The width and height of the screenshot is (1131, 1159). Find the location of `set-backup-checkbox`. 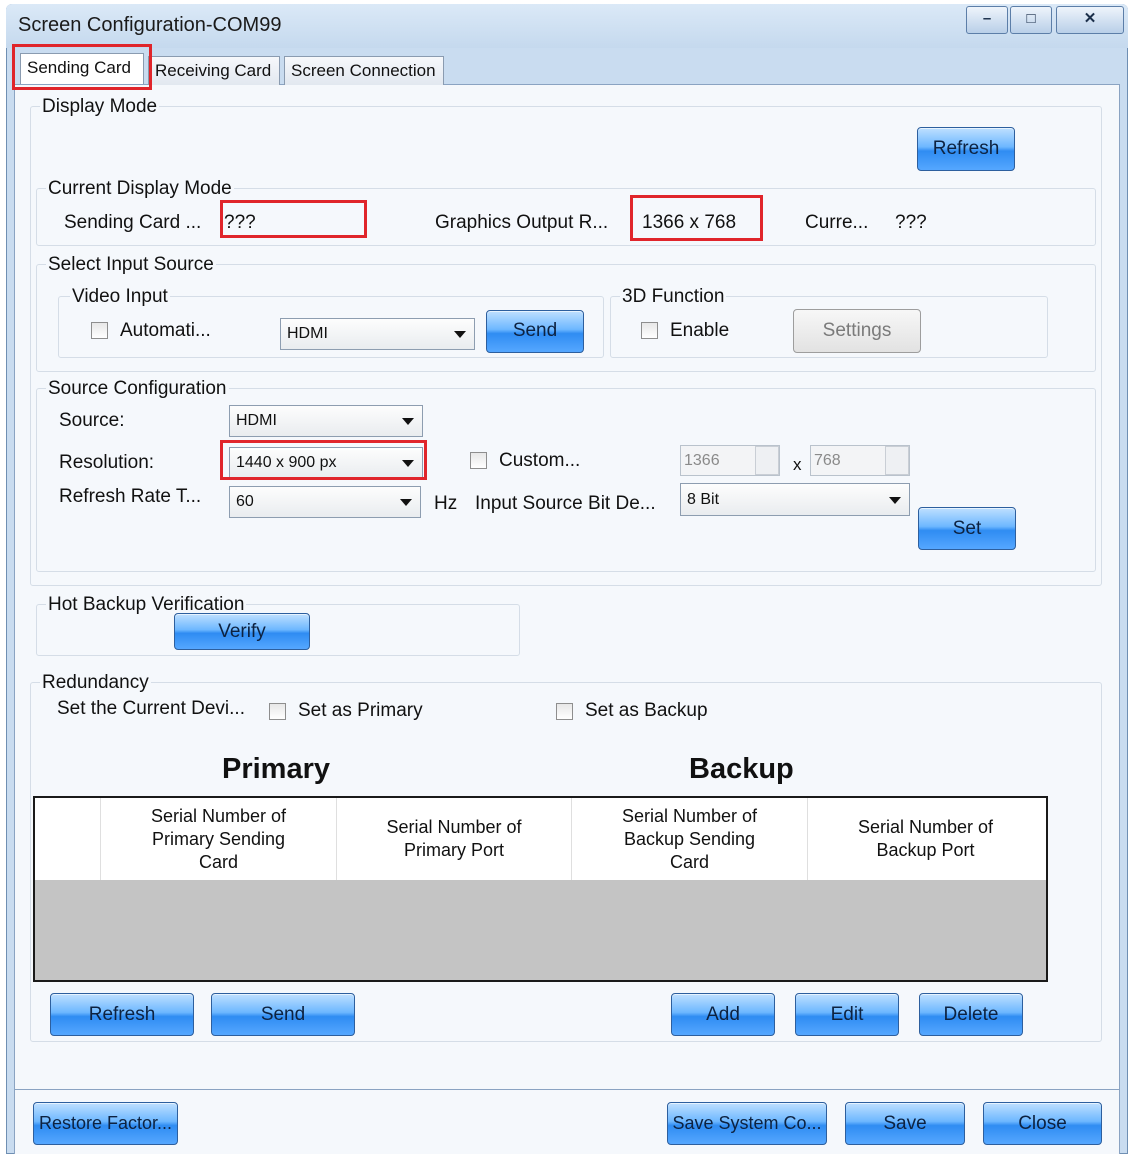

set-backup-checkbox is located at coordinates (564, 711).